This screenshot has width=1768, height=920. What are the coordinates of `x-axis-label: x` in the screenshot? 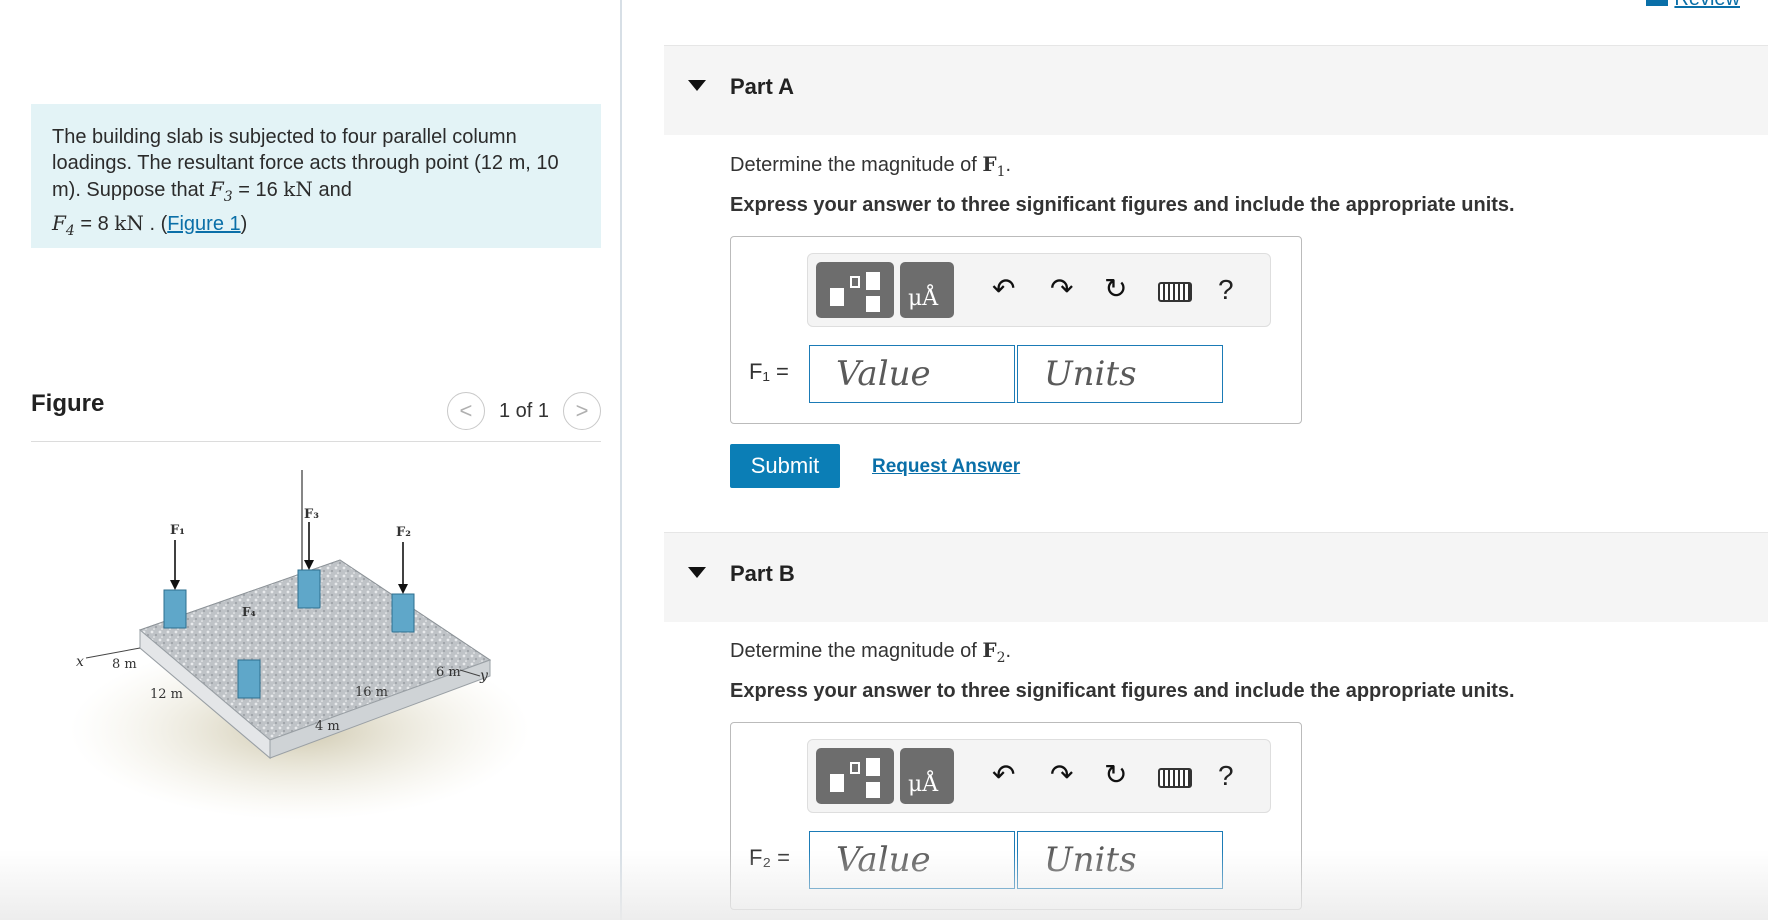 It's located at (80, 662).